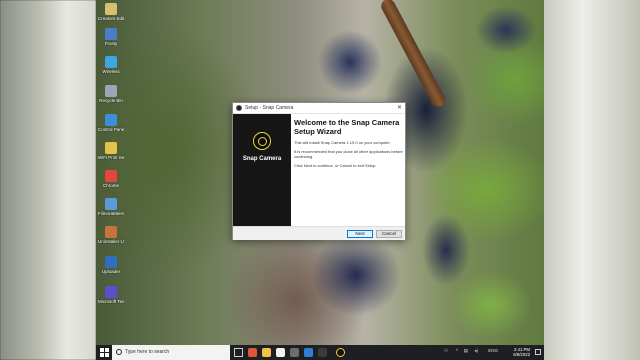 This screenshot has width=640, height=360. I want to click on windows-start-icon, so click(104, 352).